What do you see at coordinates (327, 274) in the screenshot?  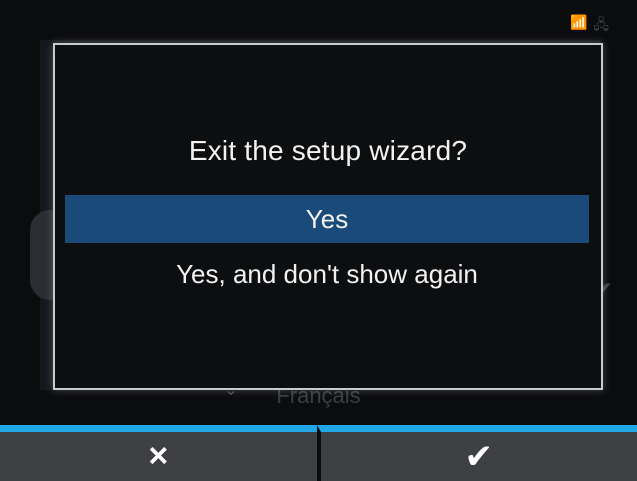 I see `option-yes-dont-show-again: Yes, and don't show again` at bounding box center [327, 274].